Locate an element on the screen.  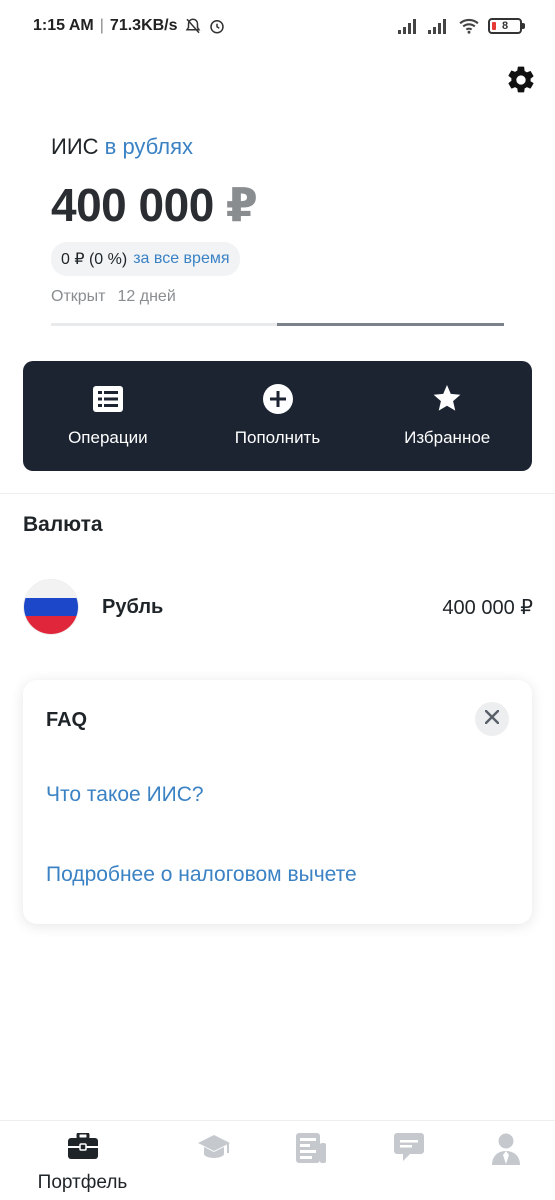
nav-portfolio-label: Портфель is located at coordinates (82, 1182).